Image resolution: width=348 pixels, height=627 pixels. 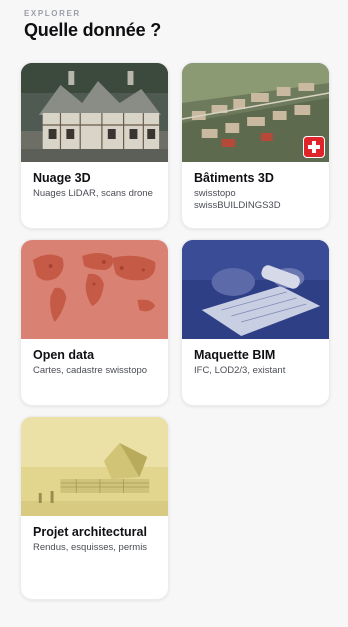 I want to click on card-subtitle: IFC, LOD2/3, existant, so click(x=240, y=370).